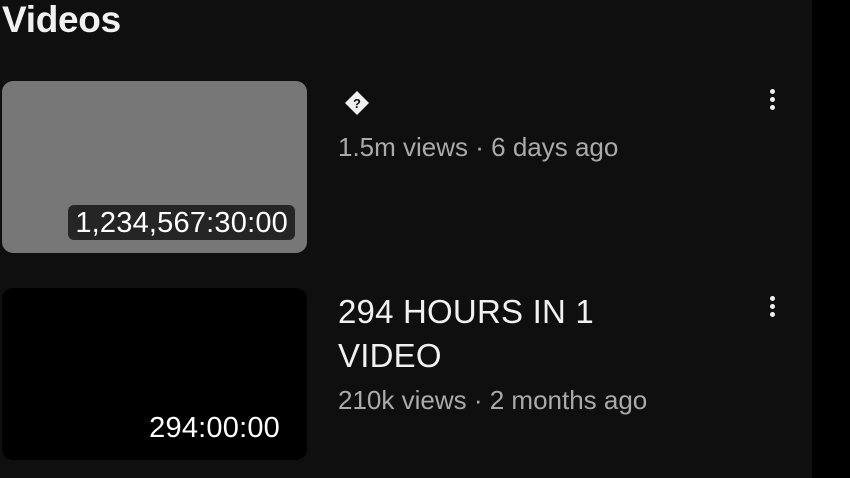  What do you see at coordinates (154, 374) in the screenshot?
I see `video-thumbnail: 294:00:00` at bounding box center [154, 374].